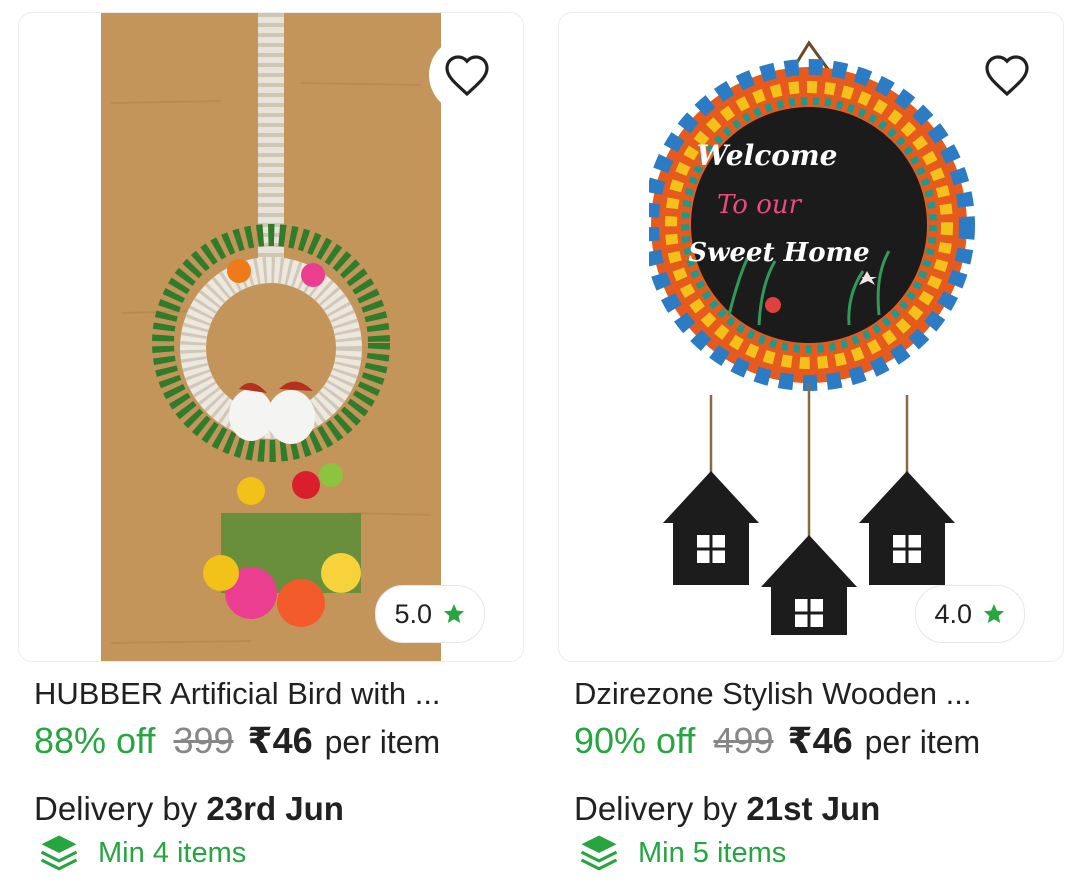  I want to click on sign-text-welcome: Welcome, so click(767, 155).